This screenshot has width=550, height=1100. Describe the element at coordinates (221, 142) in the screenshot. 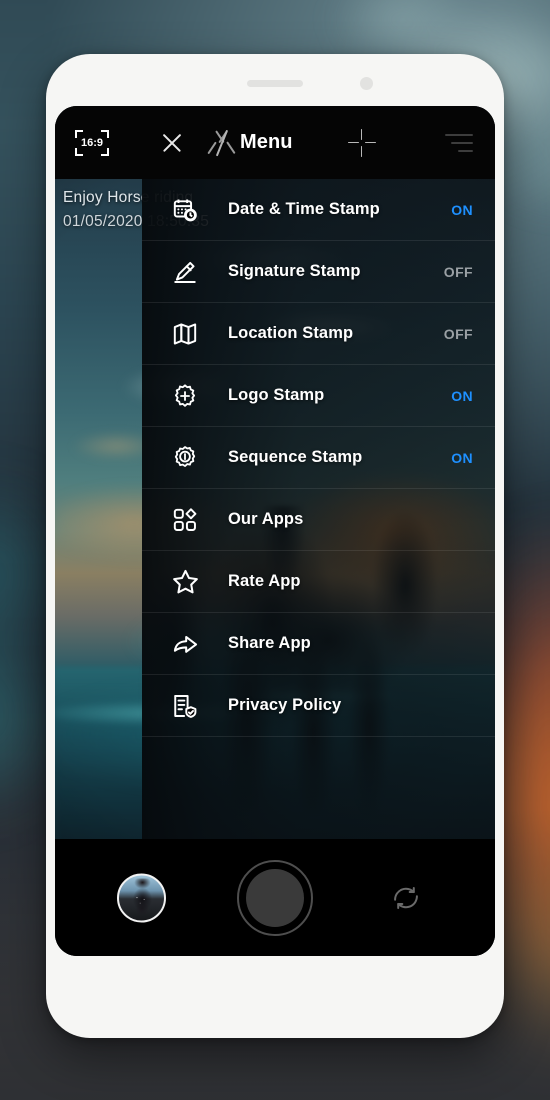

I see `flash-off-icon` at that location.